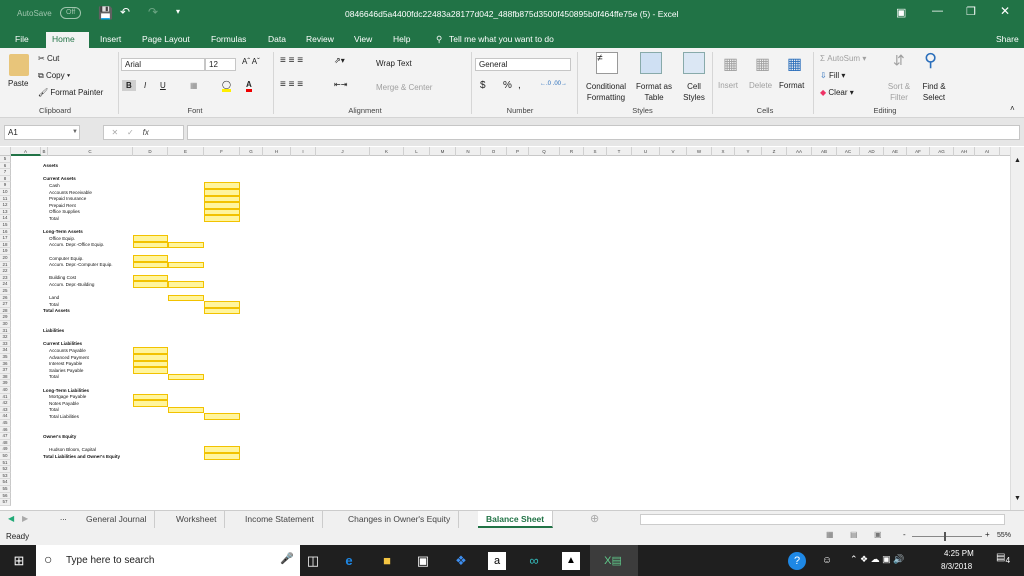 The height and width of the screenshot is (576, 1024). What do you see at coordinates (5, 456) in the screenshot?
I see `row-header: 50` at bounding box center [5, 456].